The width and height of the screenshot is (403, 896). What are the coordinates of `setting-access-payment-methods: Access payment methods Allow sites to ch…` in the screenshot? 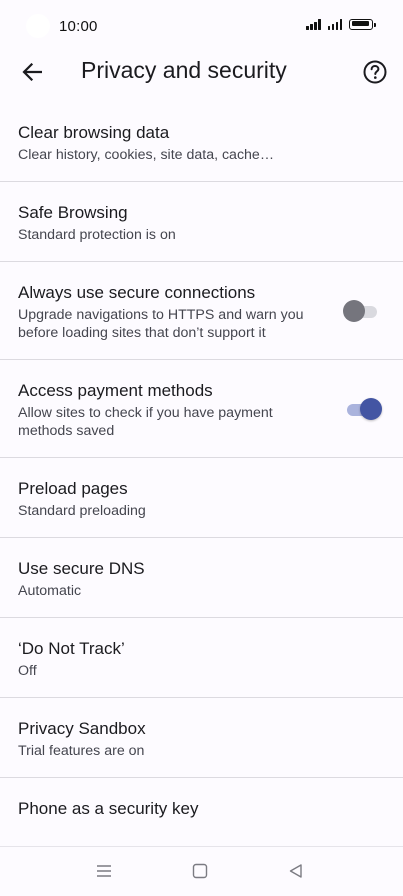 It's located at (201, 409).